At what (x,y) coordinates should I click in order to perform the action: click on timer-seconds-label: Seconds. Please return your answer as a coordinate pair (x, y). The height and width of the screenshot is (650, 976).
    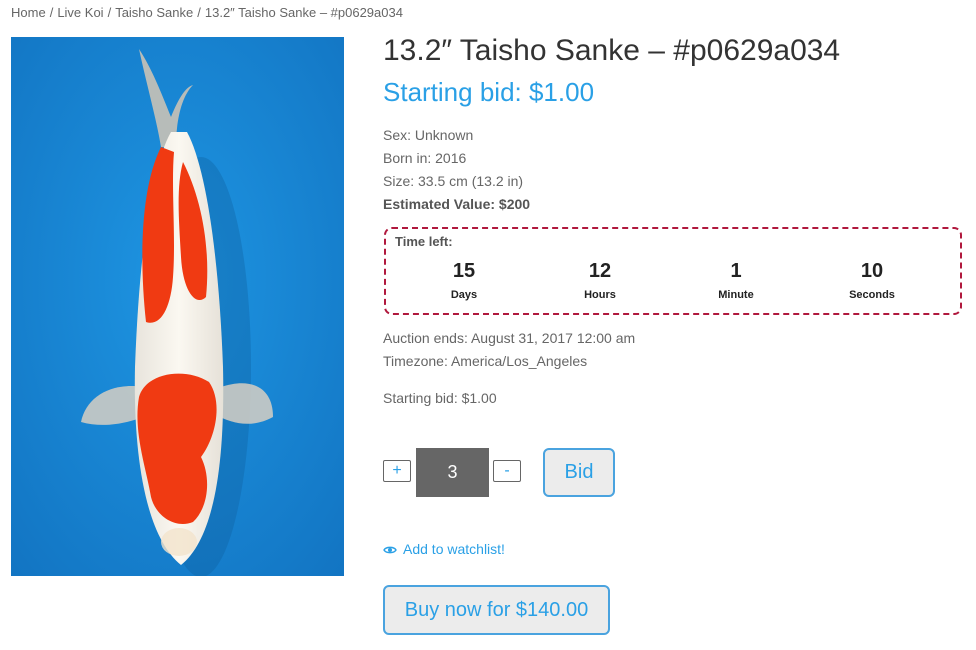
    Looking at the image, I should click on (872, 295).